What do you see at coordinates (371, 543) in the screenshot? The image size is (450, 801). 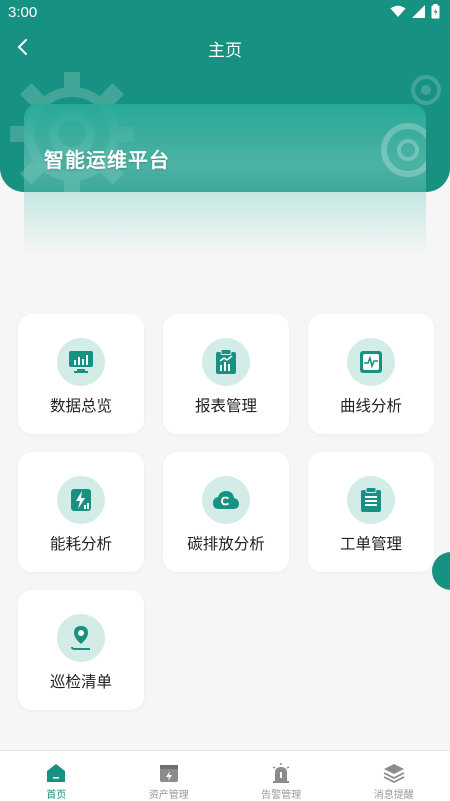 I see `tile-label: 工单管理` at bounding box center [371, 543].